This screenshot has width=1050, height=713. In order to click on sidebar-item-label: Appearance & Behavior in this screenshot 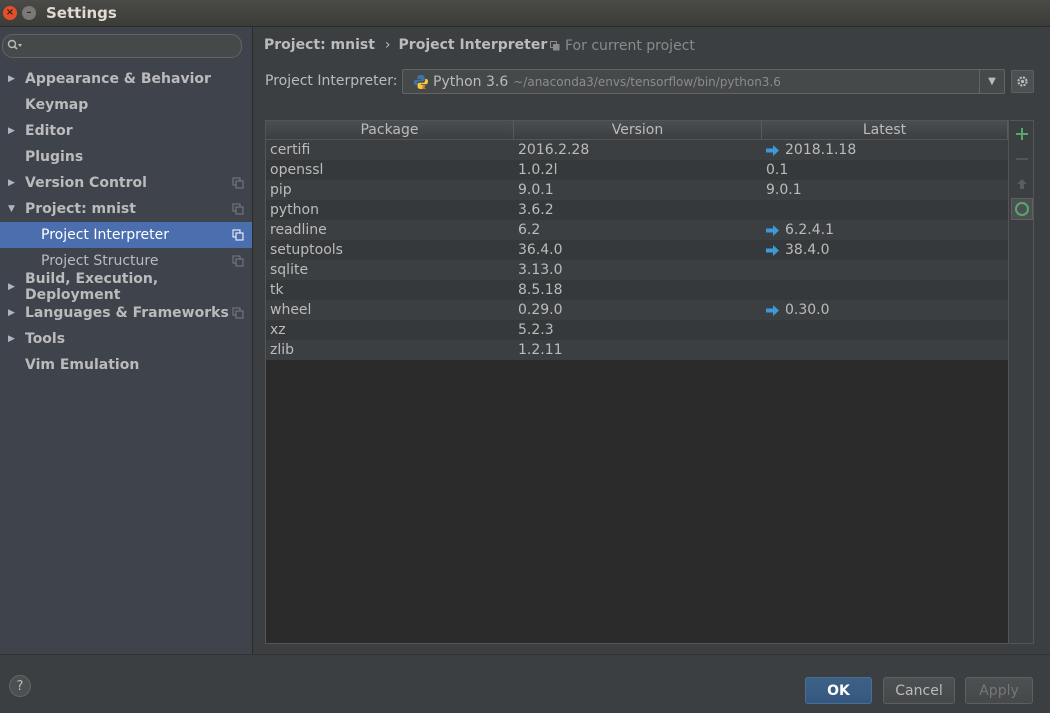, I will do `click(118, 79)`.